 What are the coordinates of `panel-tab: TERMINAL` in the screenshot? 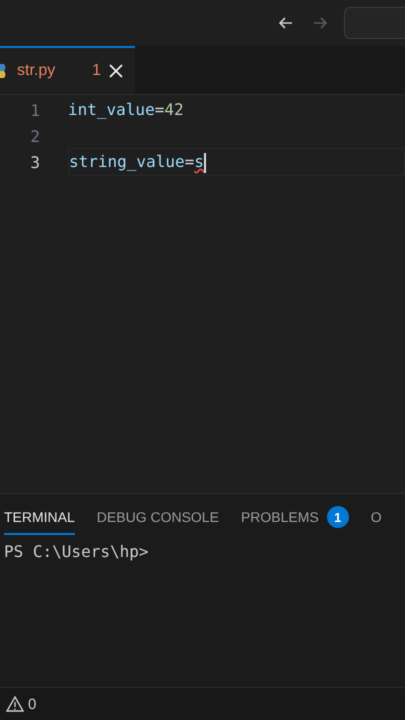 It's located at (39, 518).